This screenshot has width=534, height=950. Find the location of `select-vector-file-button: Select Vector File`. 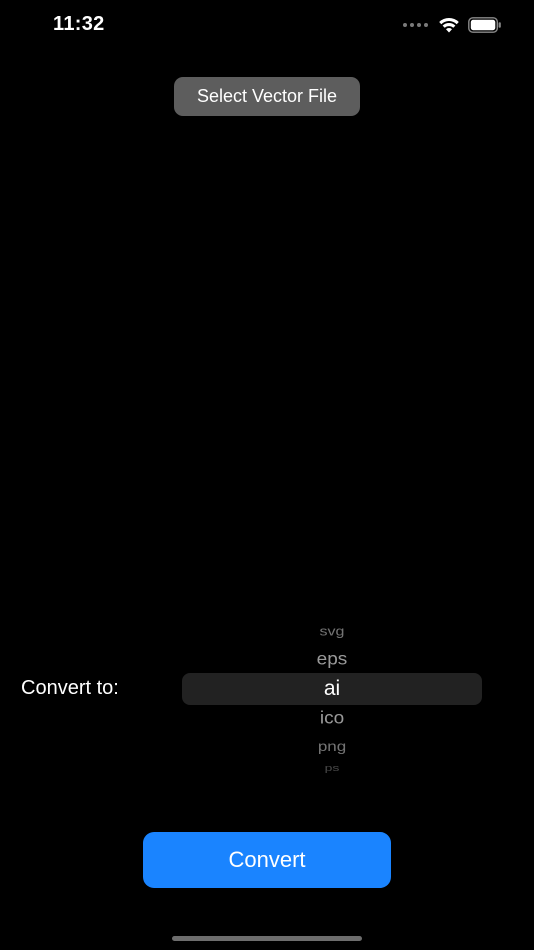

select-vector-file-button: Select Vector File is located at coordinates (267, 96).